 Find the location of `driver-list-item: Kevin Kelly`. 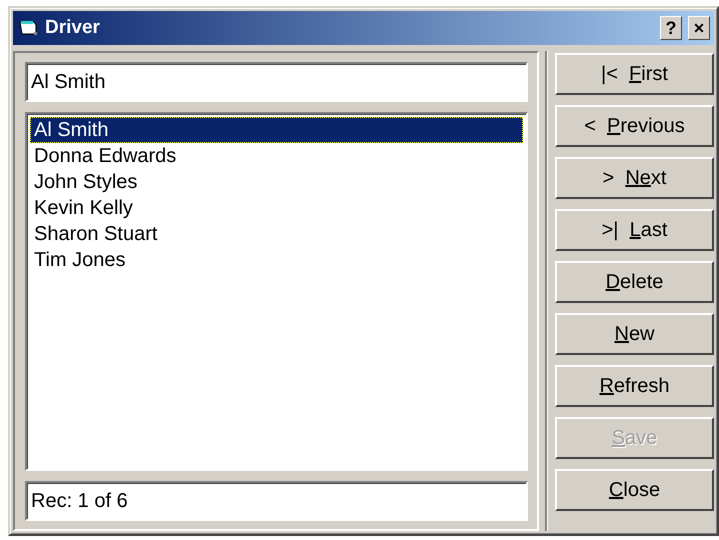

driver-list-item: Kevin Kelly is located at coordinates (276, 208).